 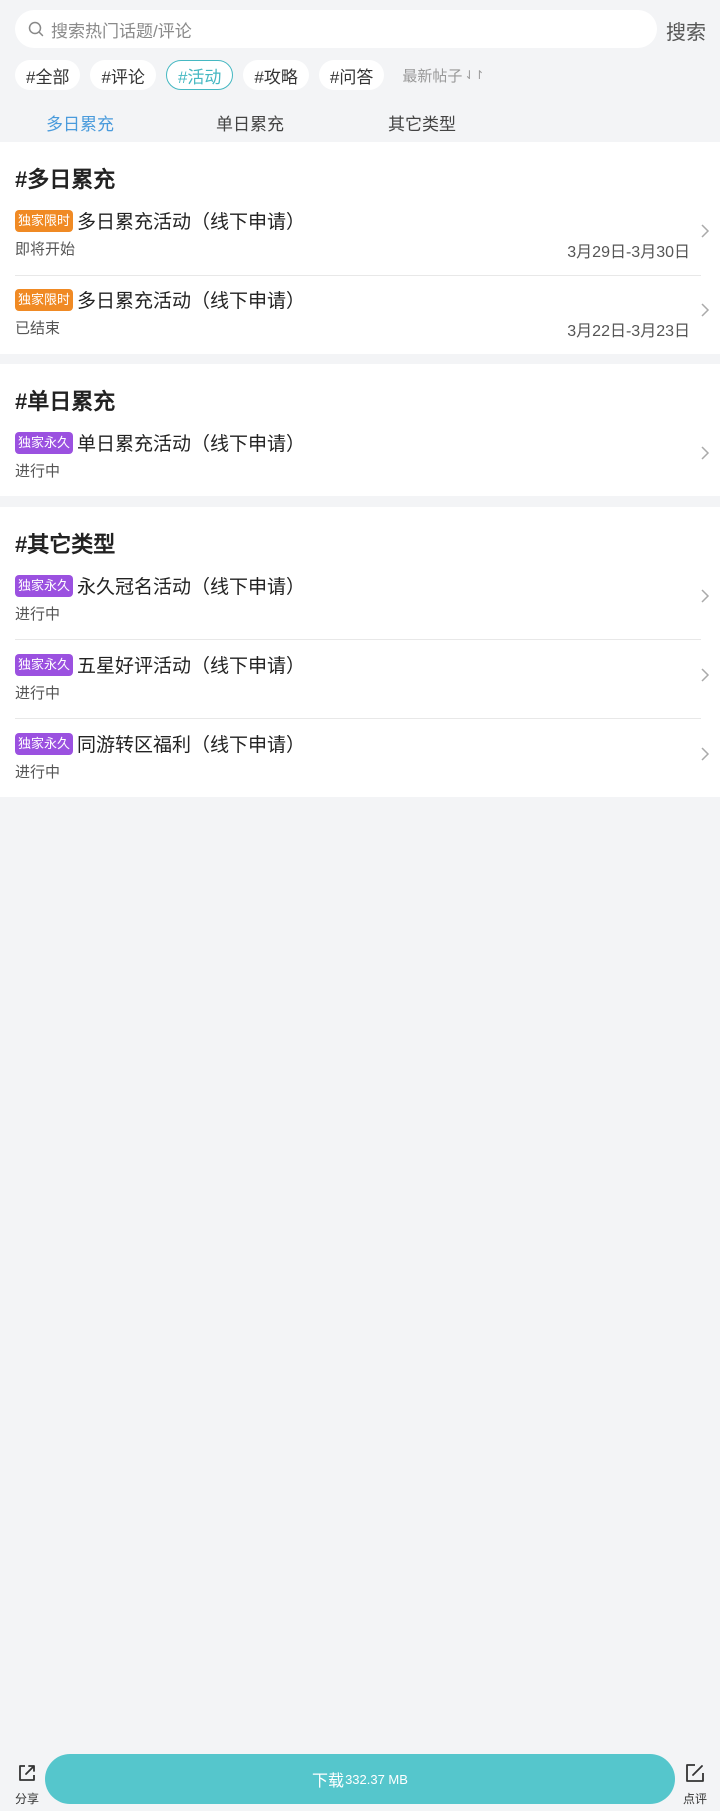 What do you see at coordinates (694, 1799) in the screenshot?
I see `review-label: 点评` at bounding box center [694, 1799].